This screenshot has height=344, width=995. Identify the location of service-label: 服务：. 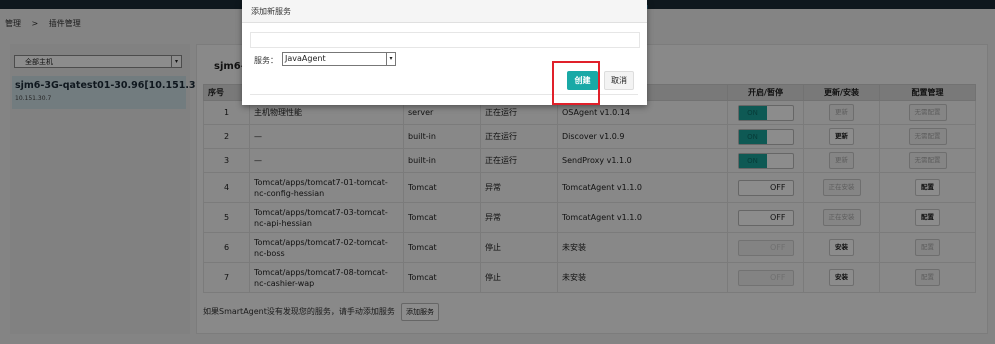
(266, 60).